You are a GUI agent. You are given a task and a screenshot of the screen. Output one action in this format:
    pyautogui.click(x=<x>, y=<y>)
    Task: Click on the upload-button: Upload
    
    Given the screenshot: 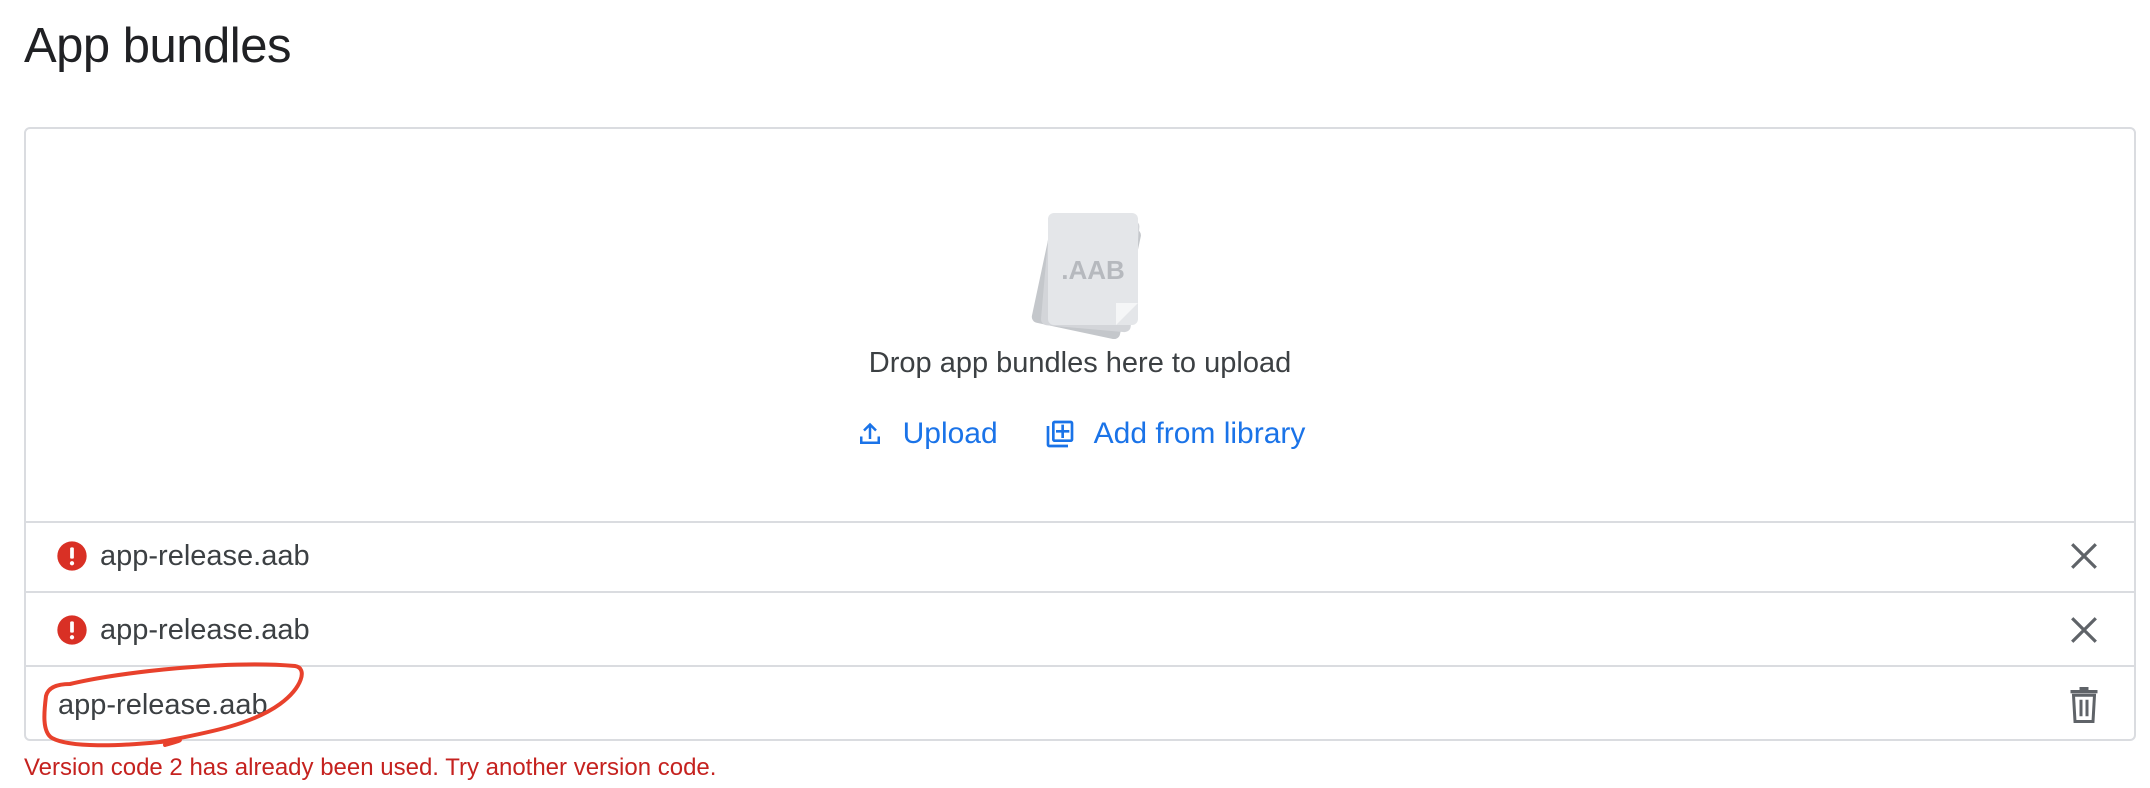 What is the action you would take?
    pyautogui.click(x=926, y=434)
    